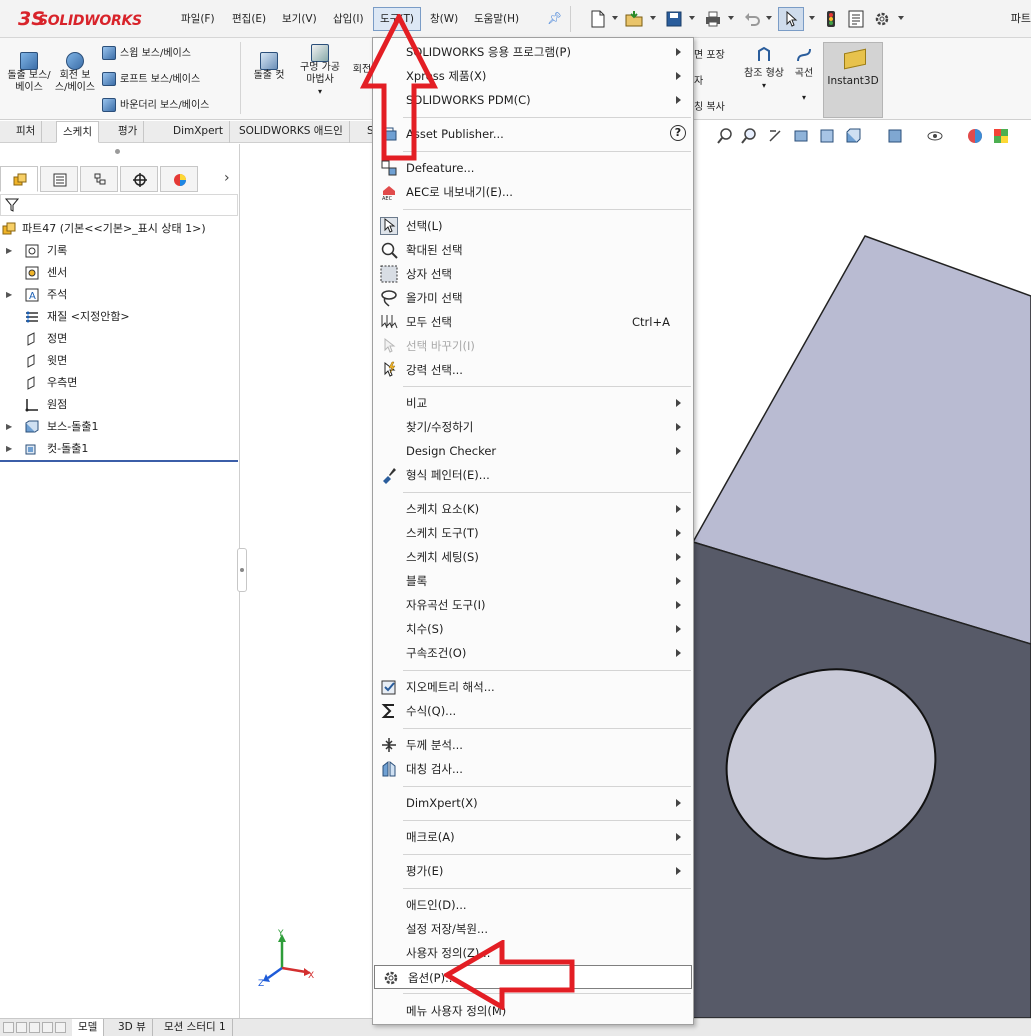  Describe the element at coordinates (895, 136) in the screenshot. I see `display-style-icon` at that location.